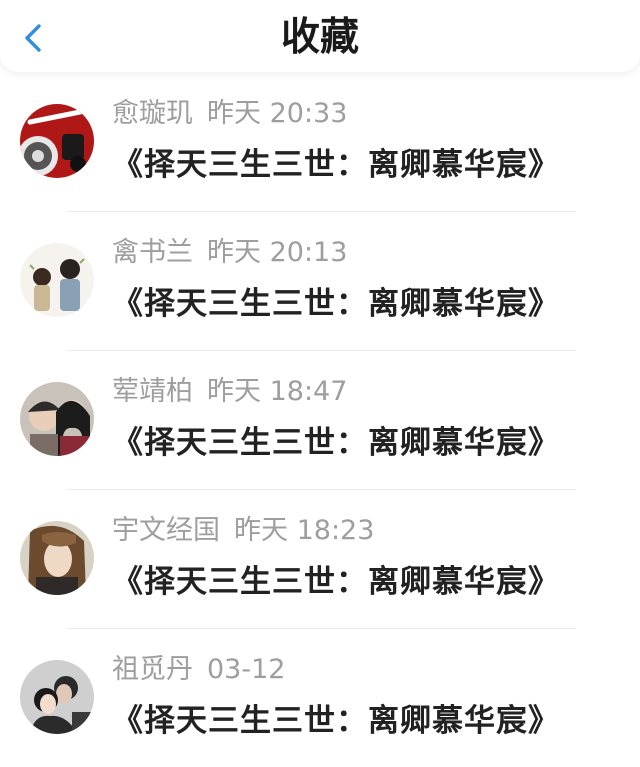 Image resolution: width=640 pixels, height=767 pixels. I want to click on page-title: 收藏, so click(319, 37).